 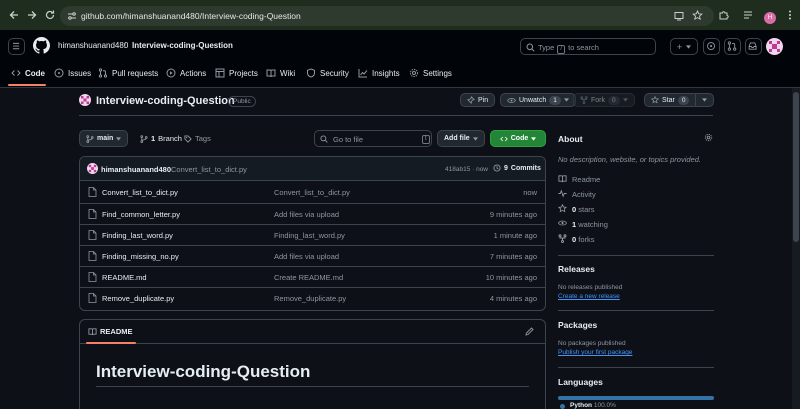 I want to click on browser-profile-avatar: H, so click(x=770, y=18).